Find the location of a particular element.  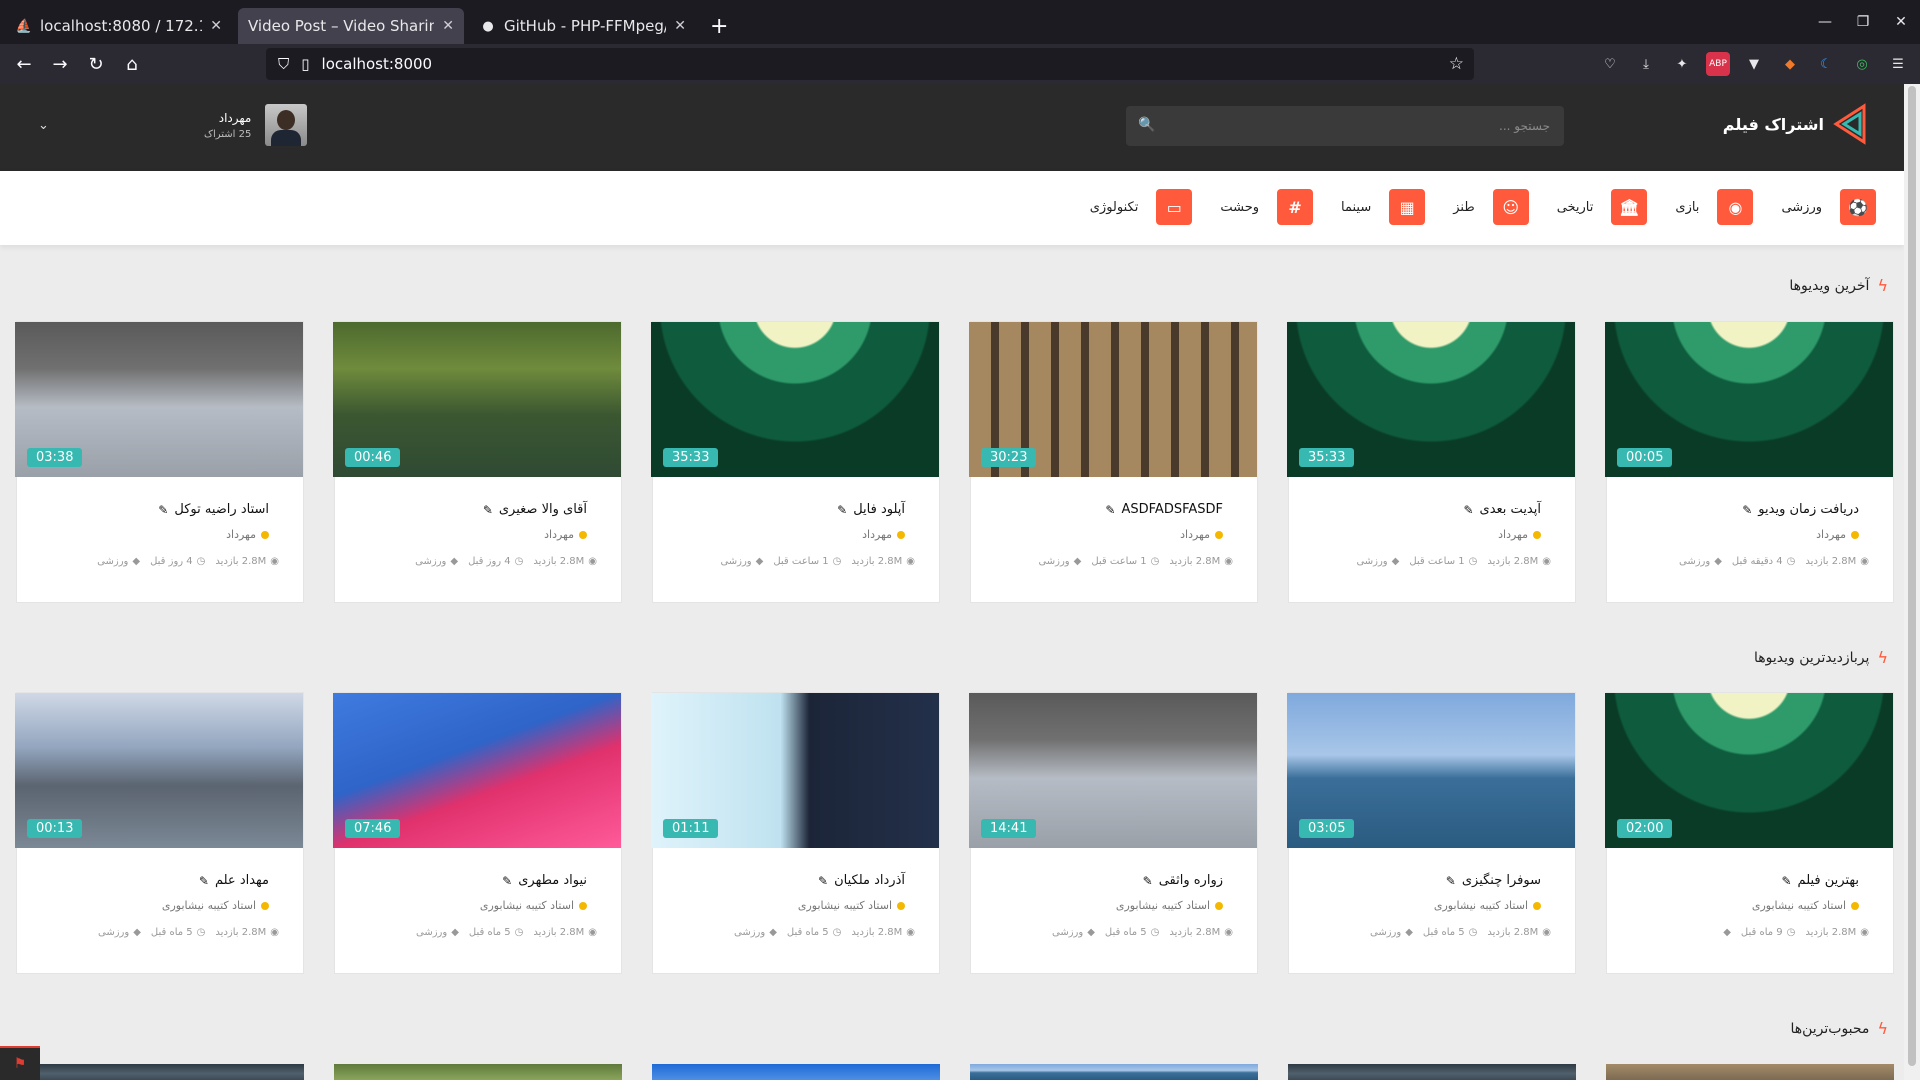

video-title-text: آپلود فایل is located at coordinates (879, 509).